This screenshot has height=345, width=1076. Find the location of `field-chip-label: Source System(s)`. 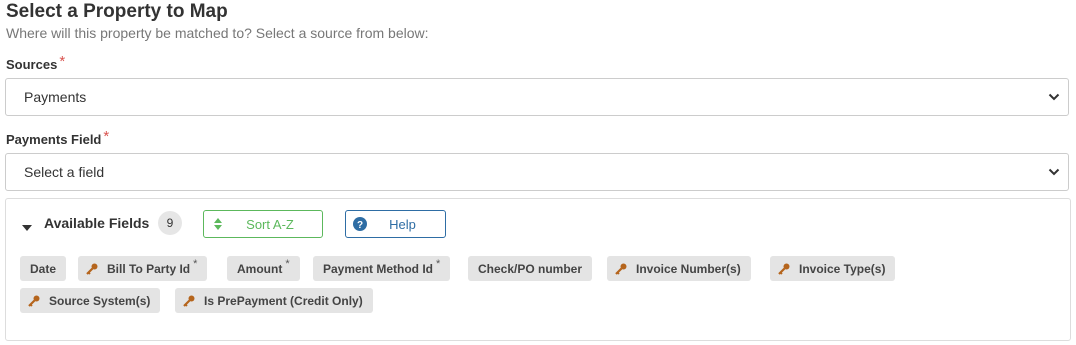

field-chip-label: Source System(s) is located at coordinates (100, 300).